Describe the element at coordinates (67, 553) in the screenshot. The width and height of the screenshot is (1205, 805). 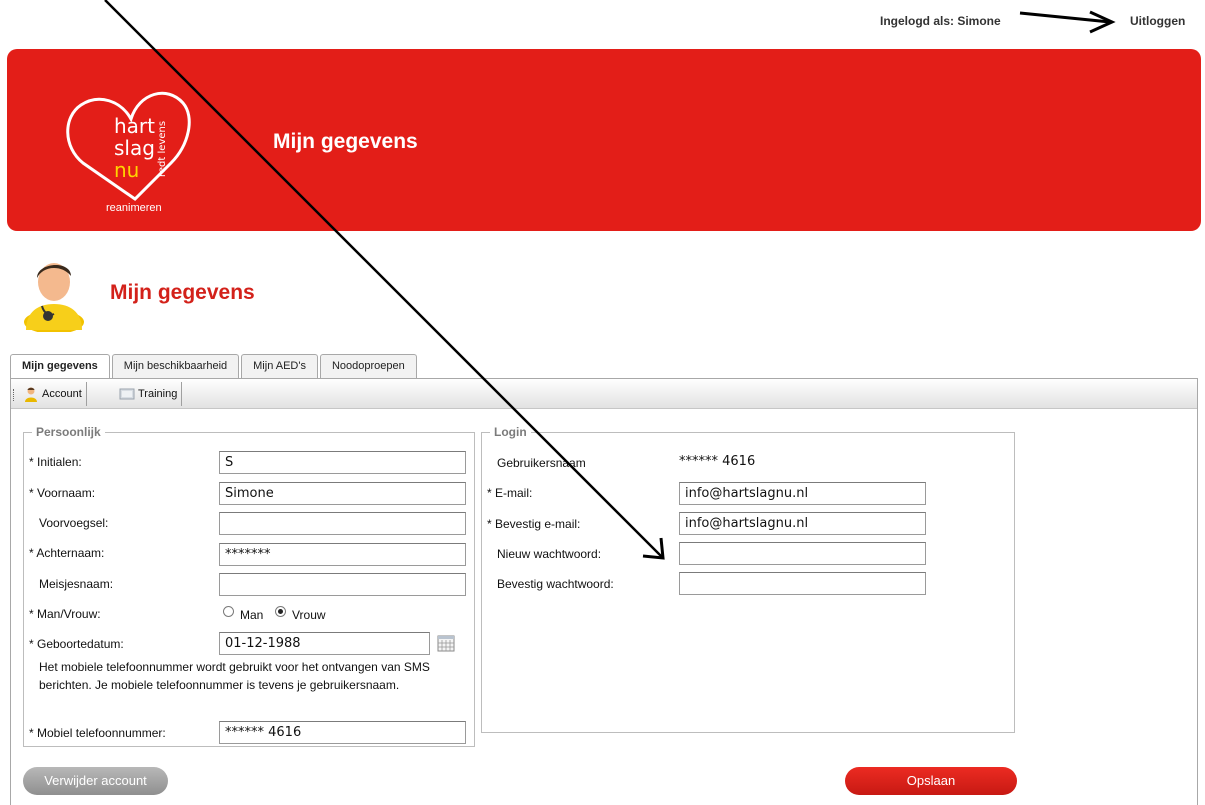
I see `achternaam-label: * Achternaam:` at that location.